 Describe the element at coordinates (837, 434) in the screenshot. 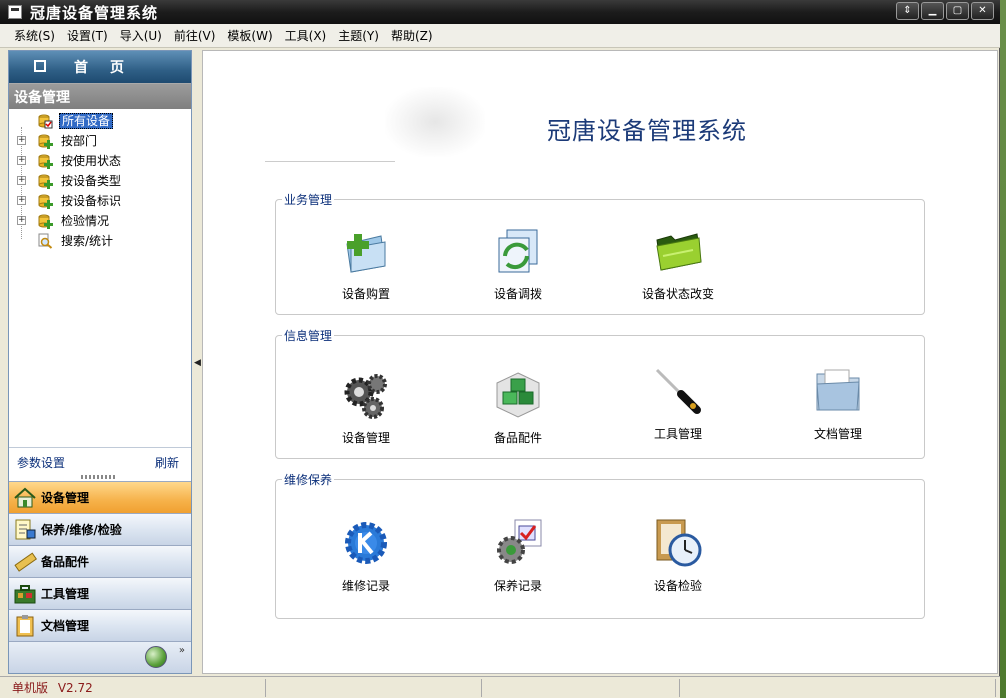

I see `tile-label: 文档管理` at that location.